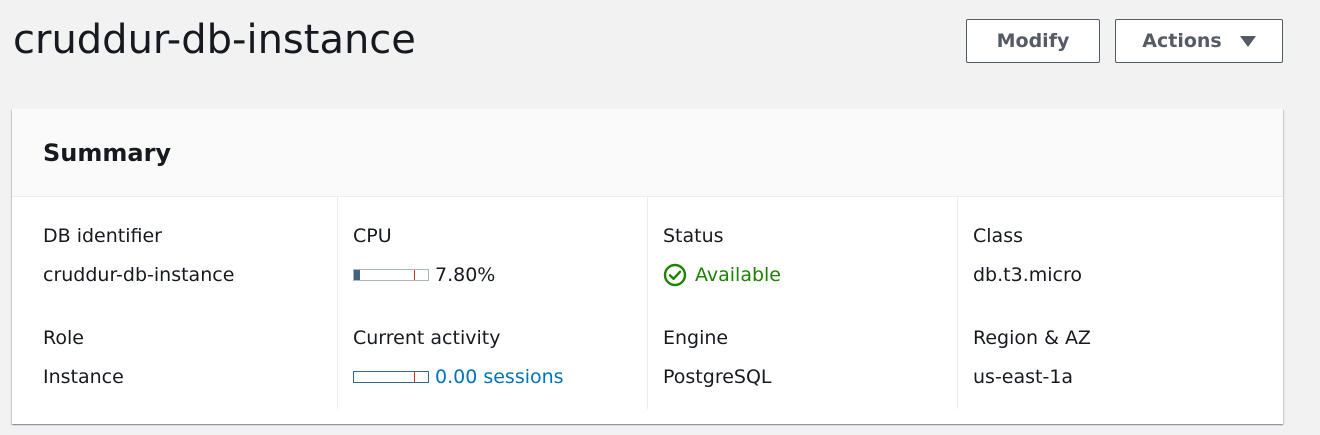 This screenshot has width=1320, height=435. What do you see at coordinates (998, 236) in the screenshot?
I see `class-label: Class` at bounding box center [998, 236].